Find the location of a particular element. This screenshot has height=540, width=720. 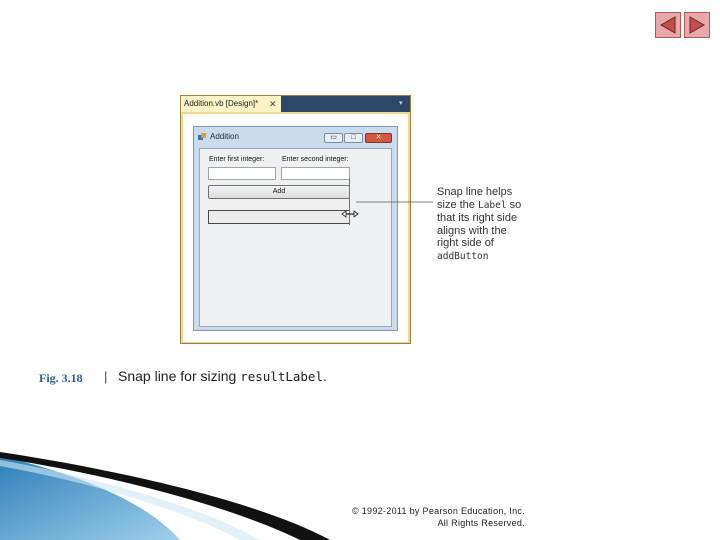

copyright-line2: All Rights Reserved. is located at coordinates (481, 523).